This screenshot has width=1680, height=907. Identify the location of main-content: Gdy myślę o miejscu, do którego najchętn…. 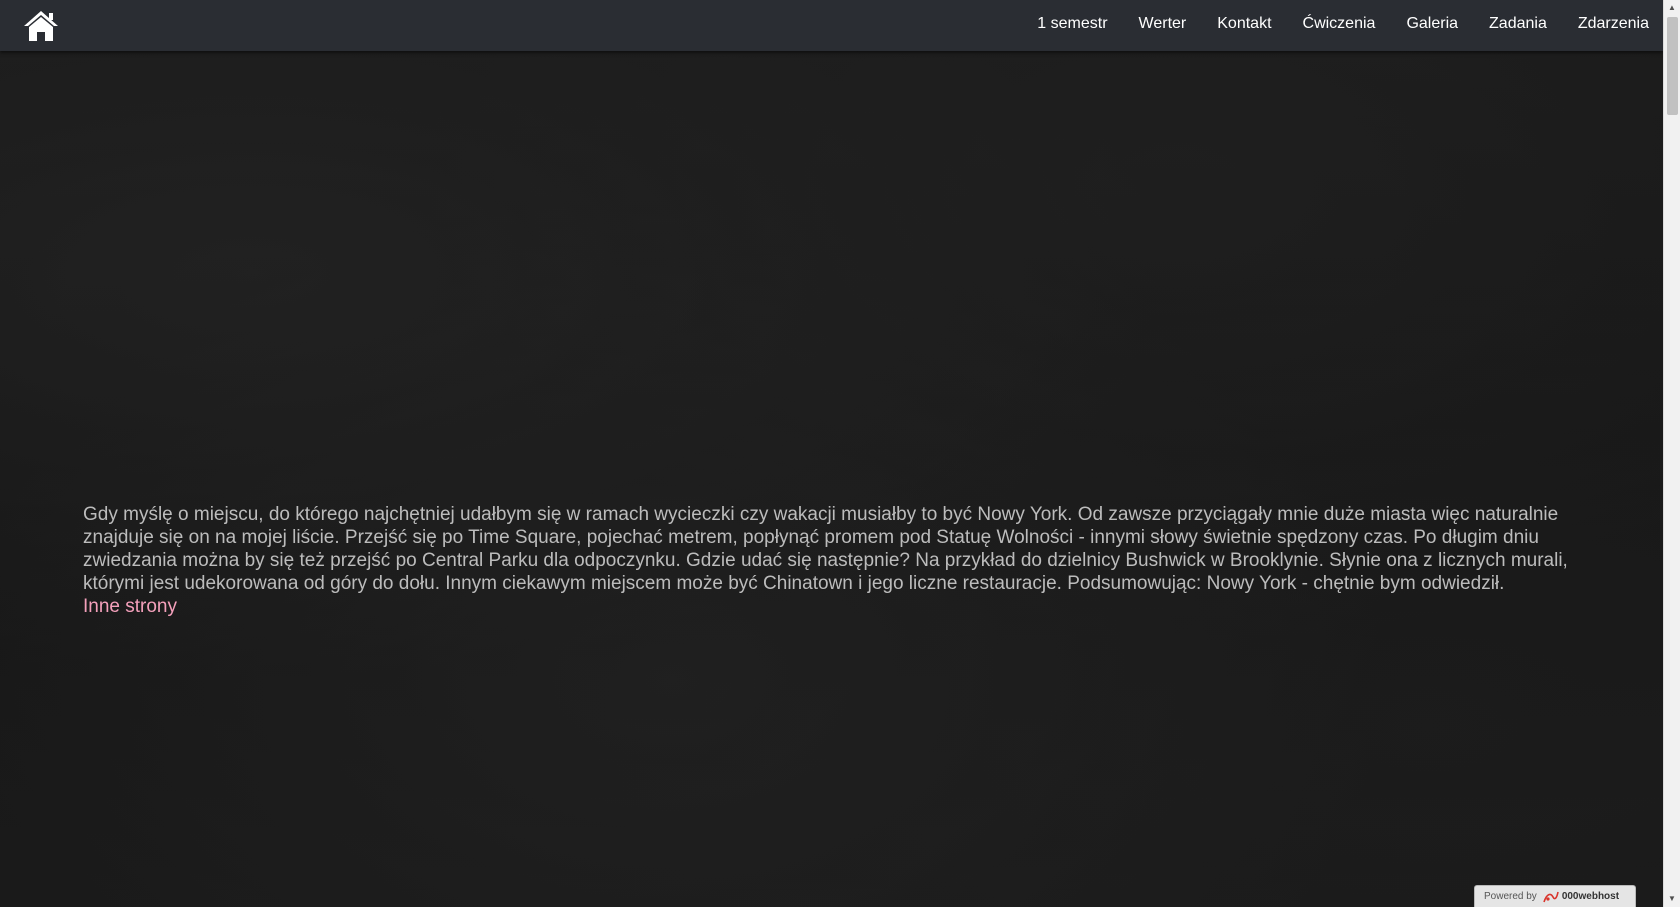
(833, 560).